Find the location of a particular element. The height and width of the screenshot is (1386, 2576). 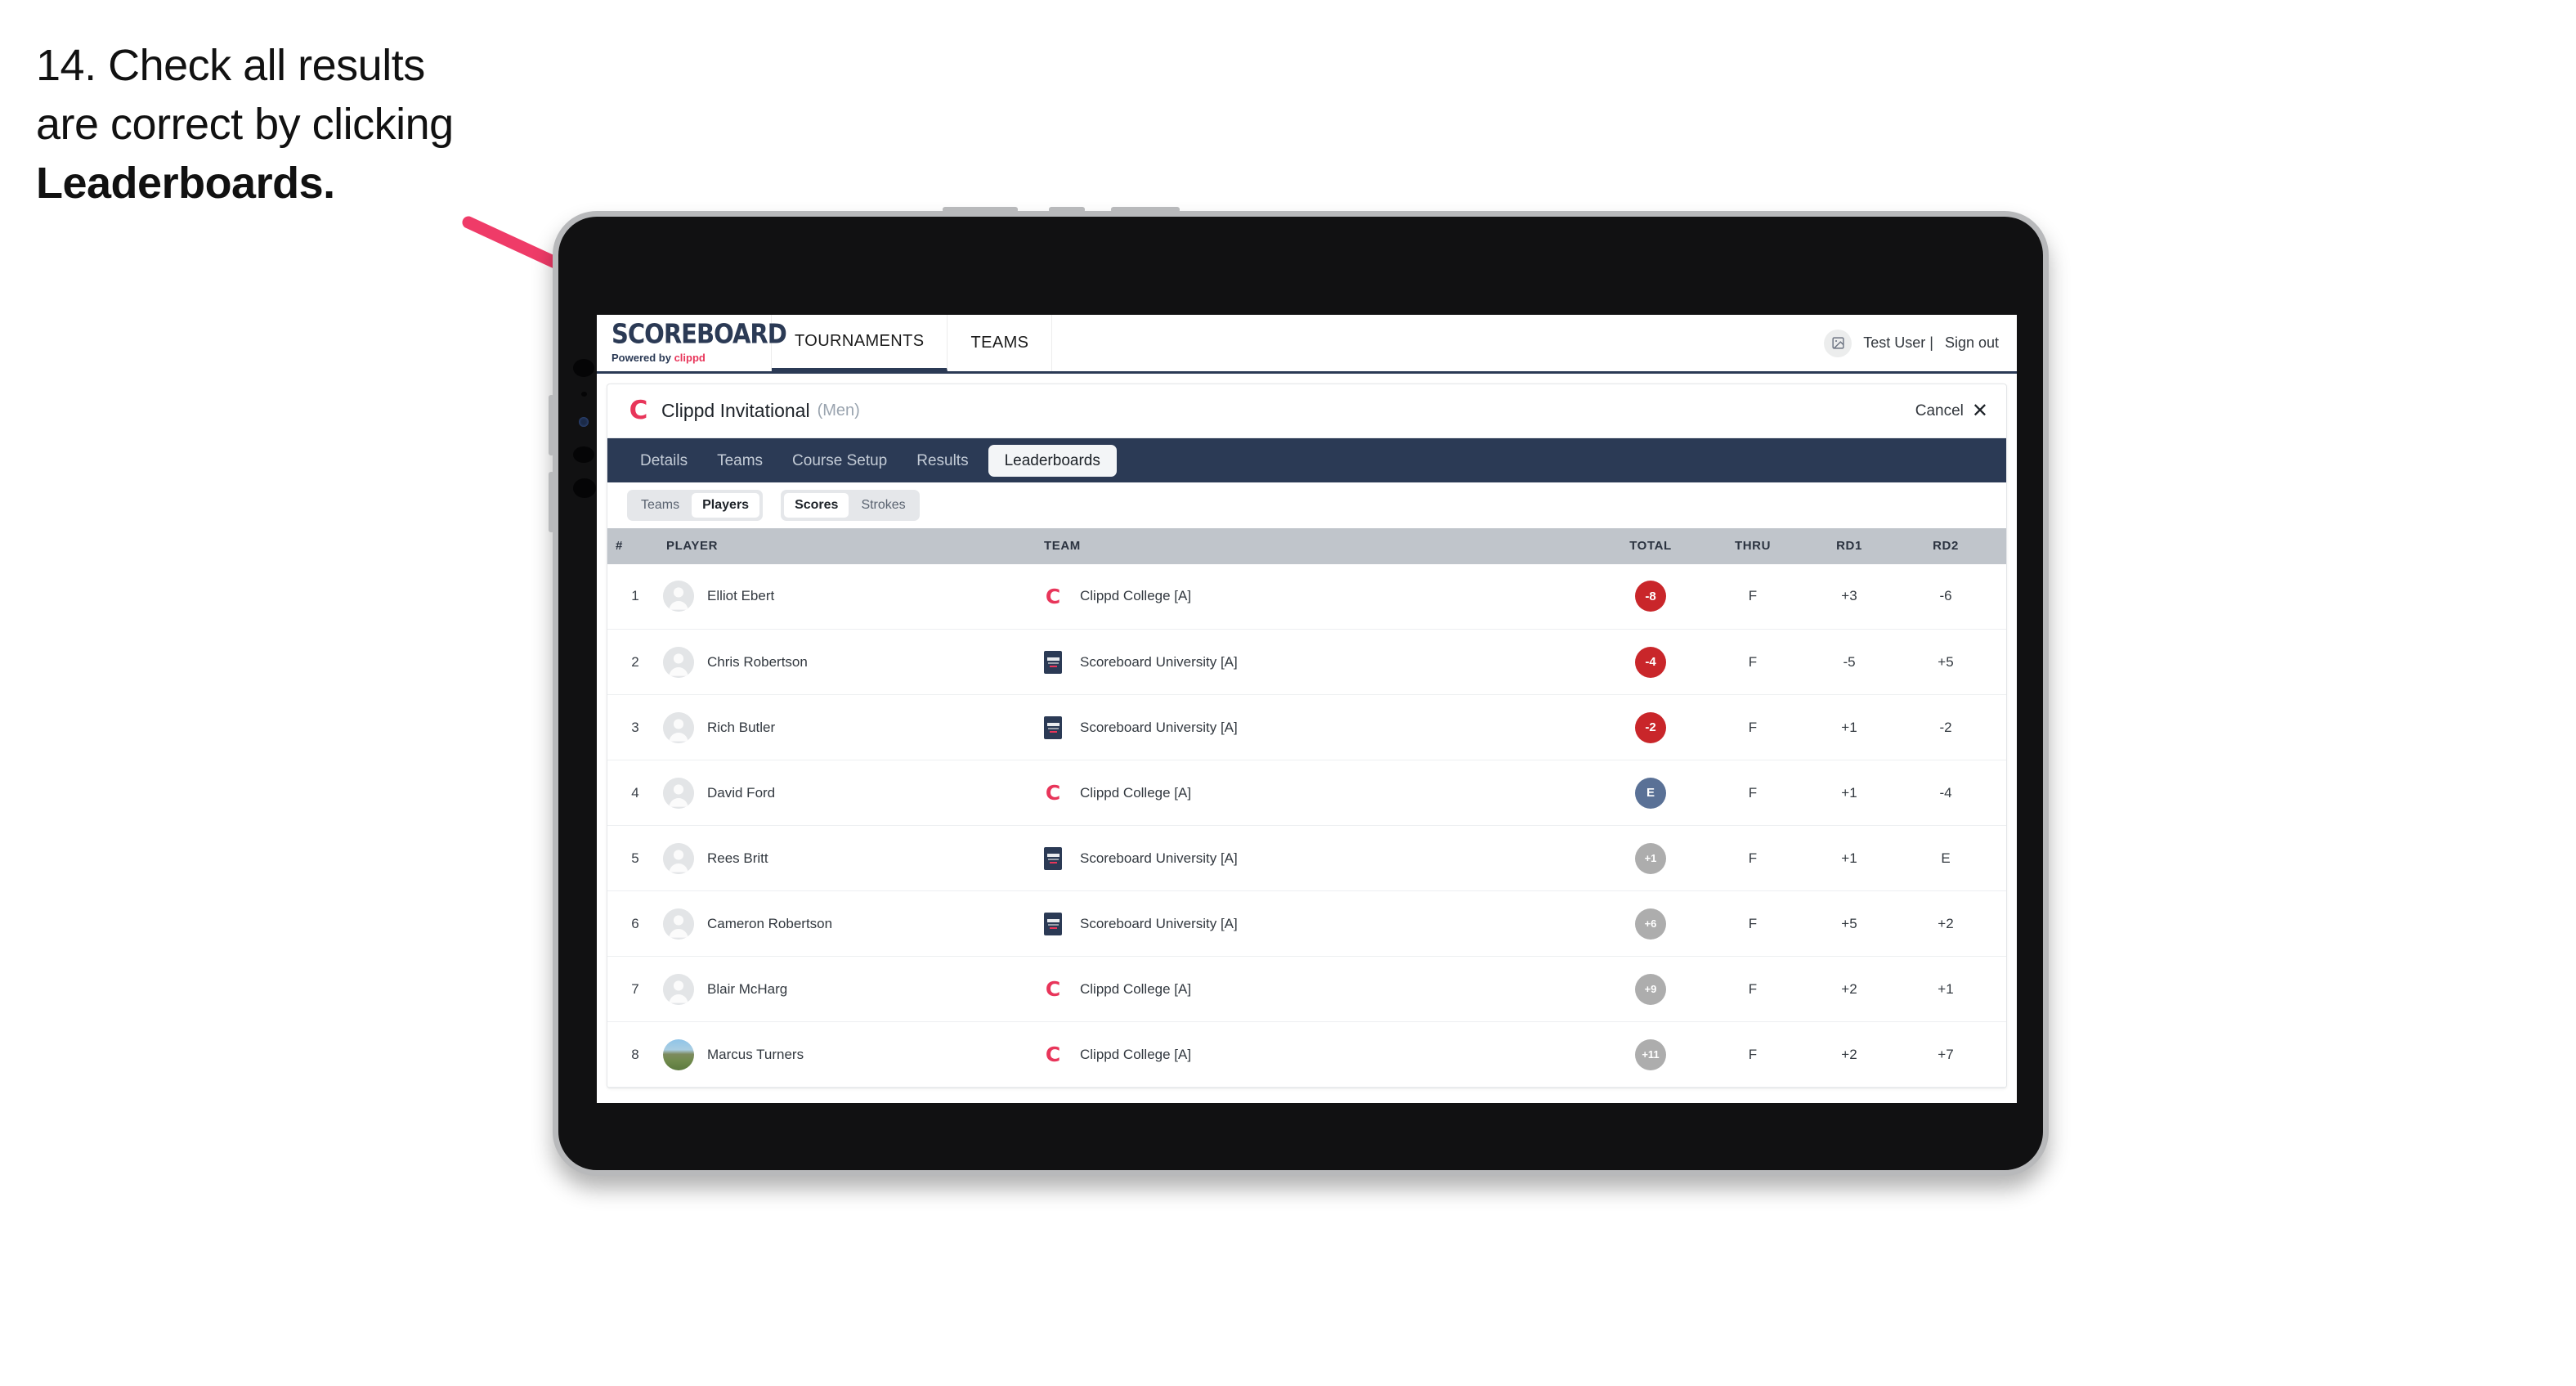

tab-teams: Teams is located at coordinates (739, 461).